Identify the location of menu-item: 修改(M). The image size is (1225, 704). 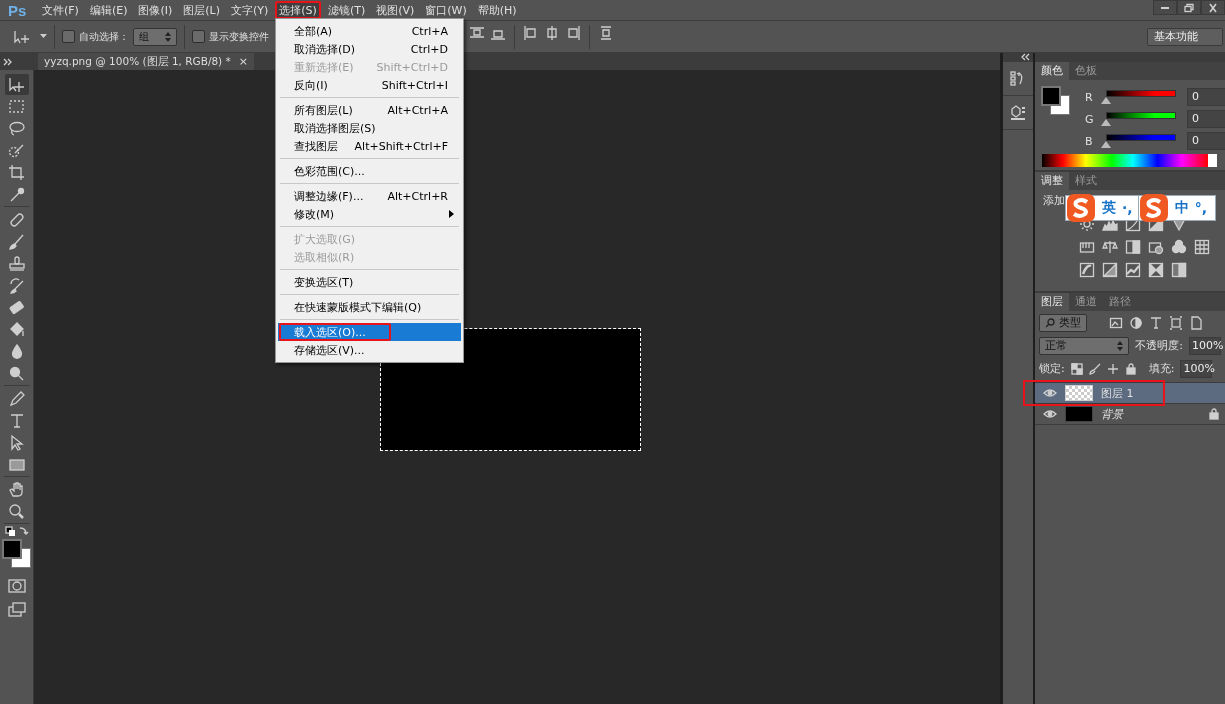
(369, 214).